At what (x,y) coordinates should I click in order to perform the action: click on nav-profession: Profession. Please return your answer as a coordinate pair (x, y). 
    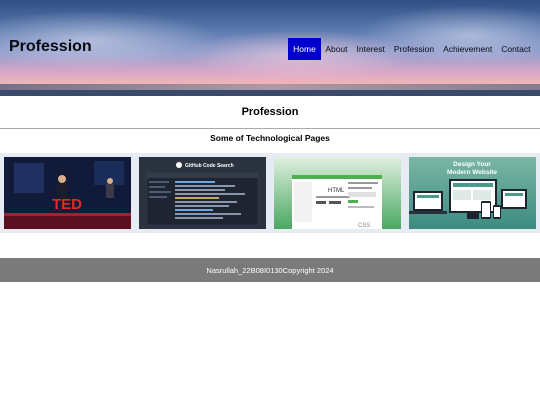
    Looking at the image, I should click on (413, 49).